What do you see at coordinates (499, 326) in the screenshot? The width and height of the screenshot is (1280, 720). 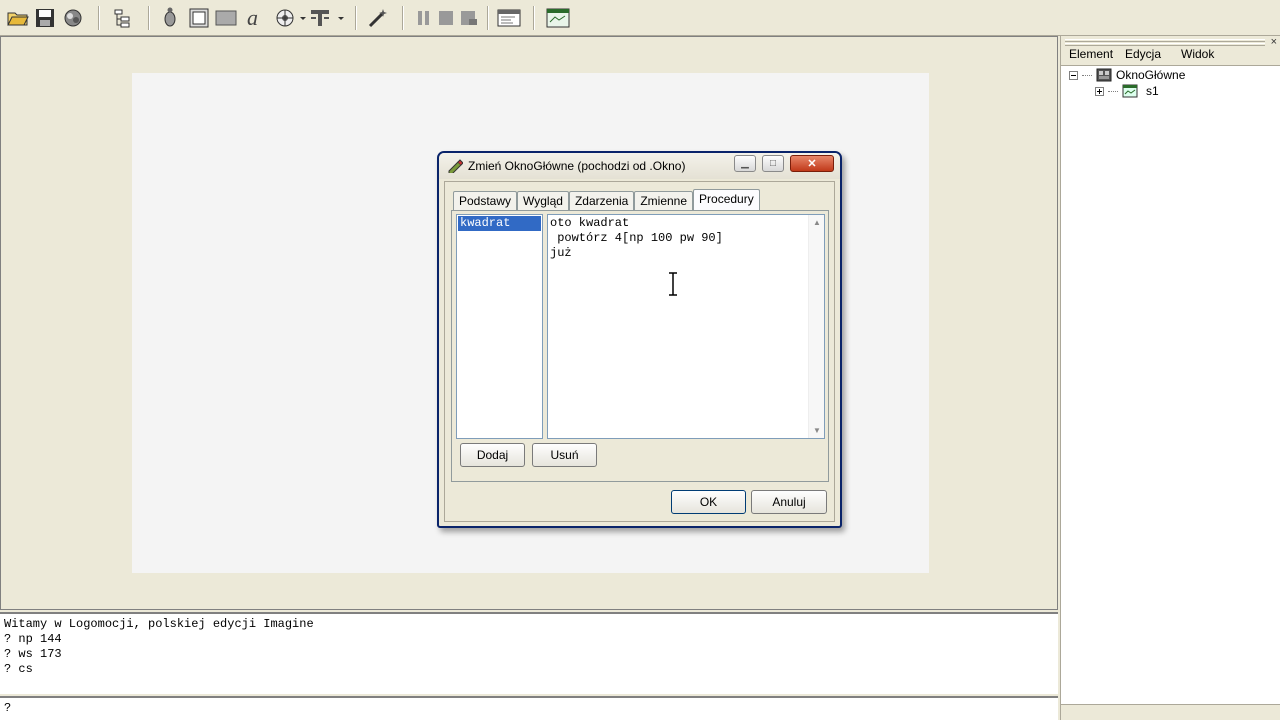 I see `procedure-list: kwadrat` at bounding box center [499, 326].